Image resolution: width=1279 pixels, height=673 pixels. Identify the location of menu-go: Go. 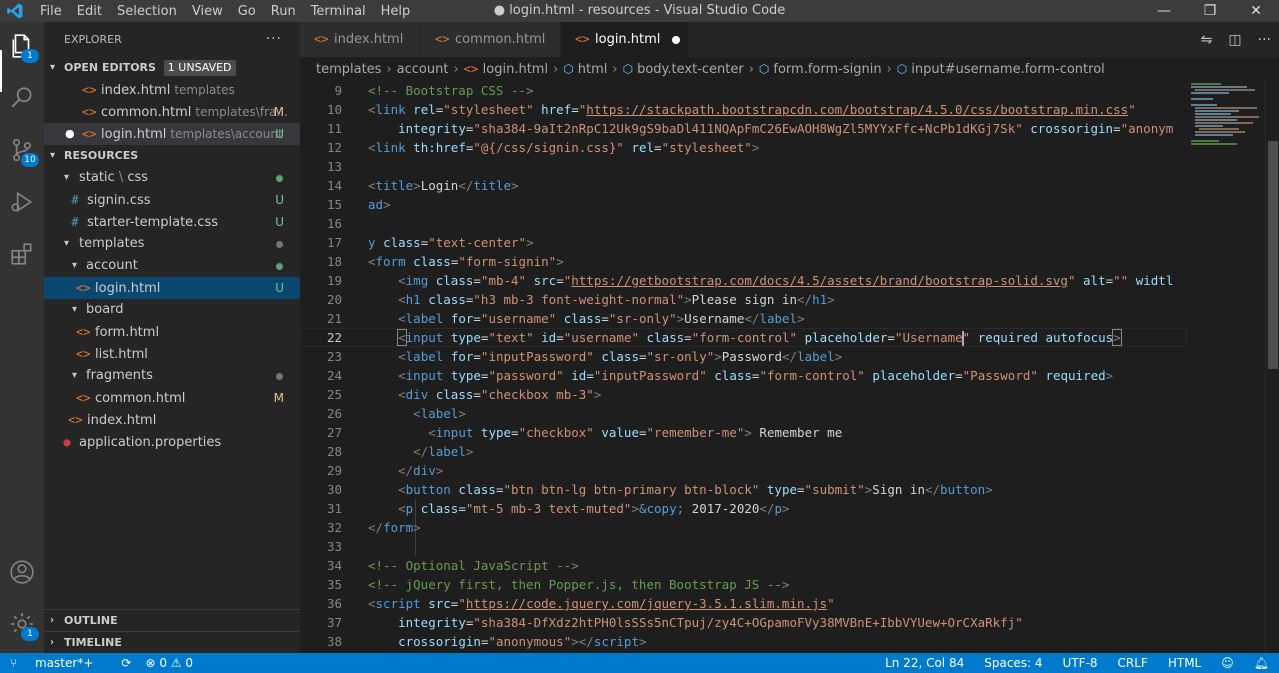
(247, 11).